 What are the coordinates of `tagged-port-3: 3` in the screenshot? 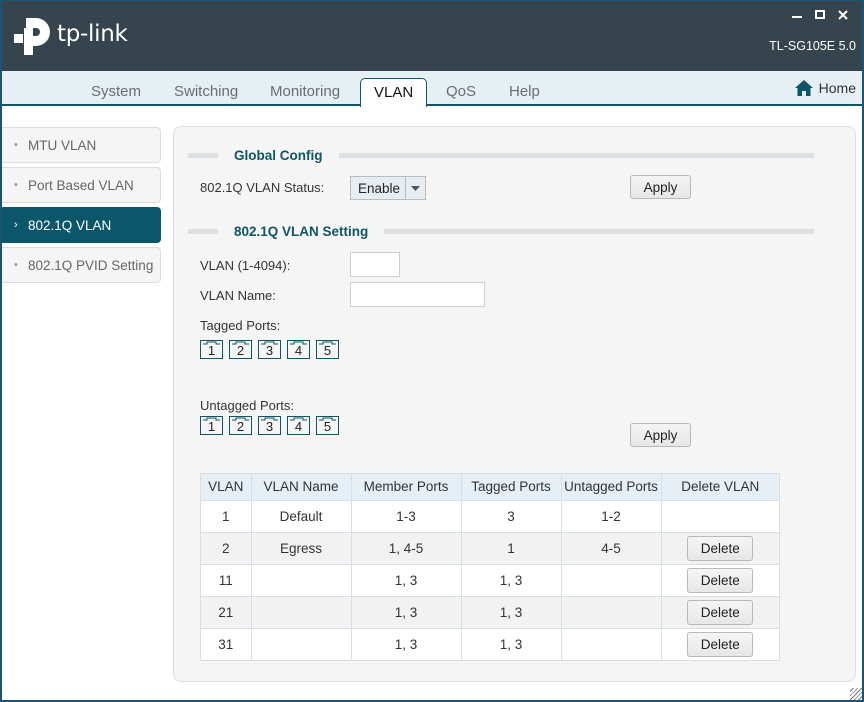 It's located at (269, 349).